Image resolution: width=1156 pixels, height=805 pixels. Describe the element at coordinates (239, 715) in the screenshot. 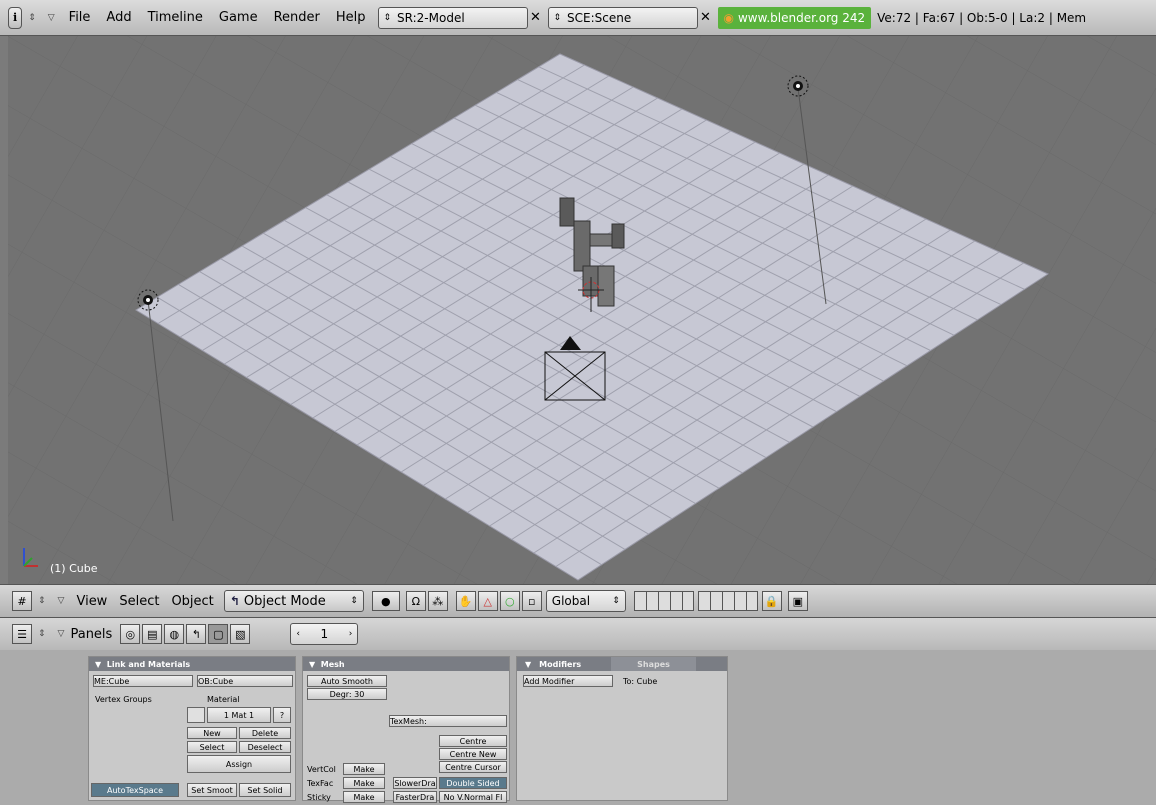

I see `material-index-field: 1 Mat 1` at that location.